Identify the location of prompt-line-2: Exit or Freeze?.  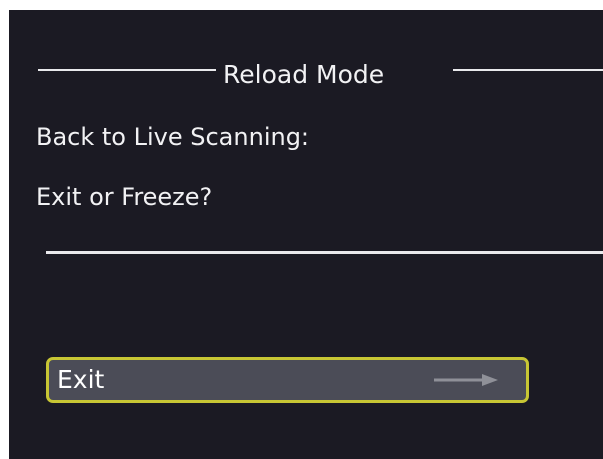
(124, 197).